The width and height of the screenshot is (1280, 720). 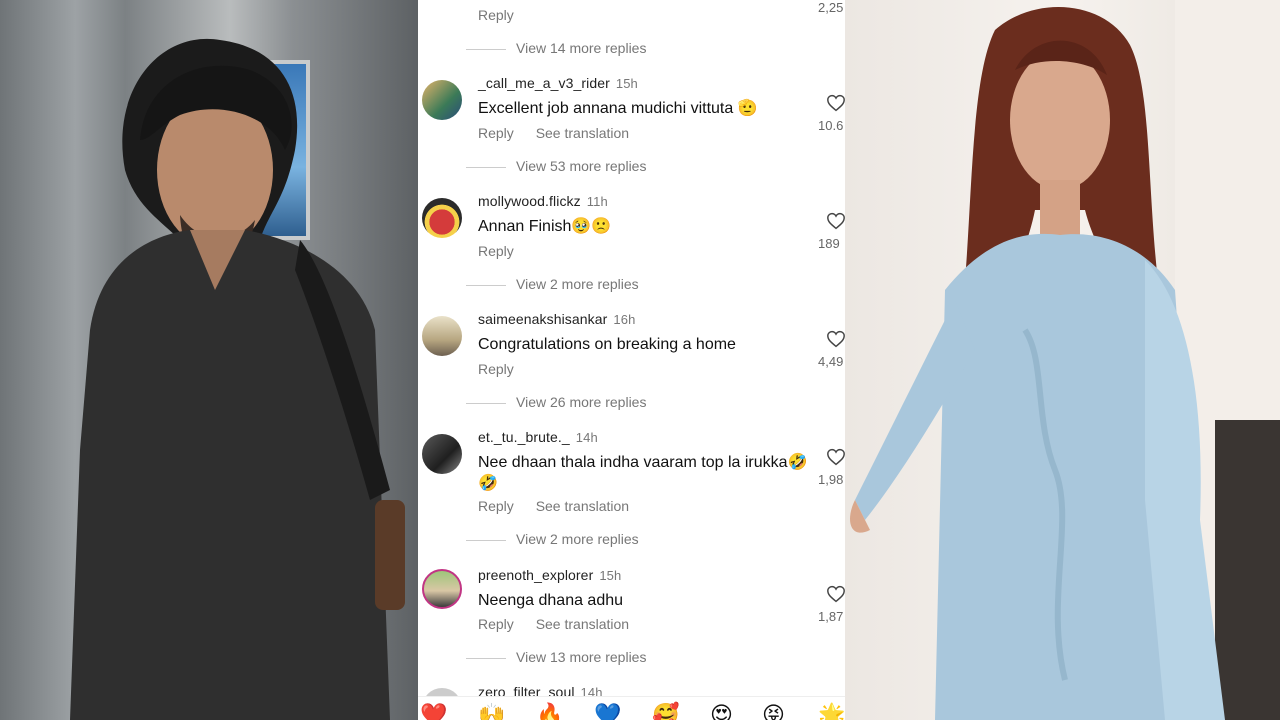 What do you see at coordinates (597, 201) in the screenshot?
I see `comment-time: 11h` at bounding box center [597, 201].